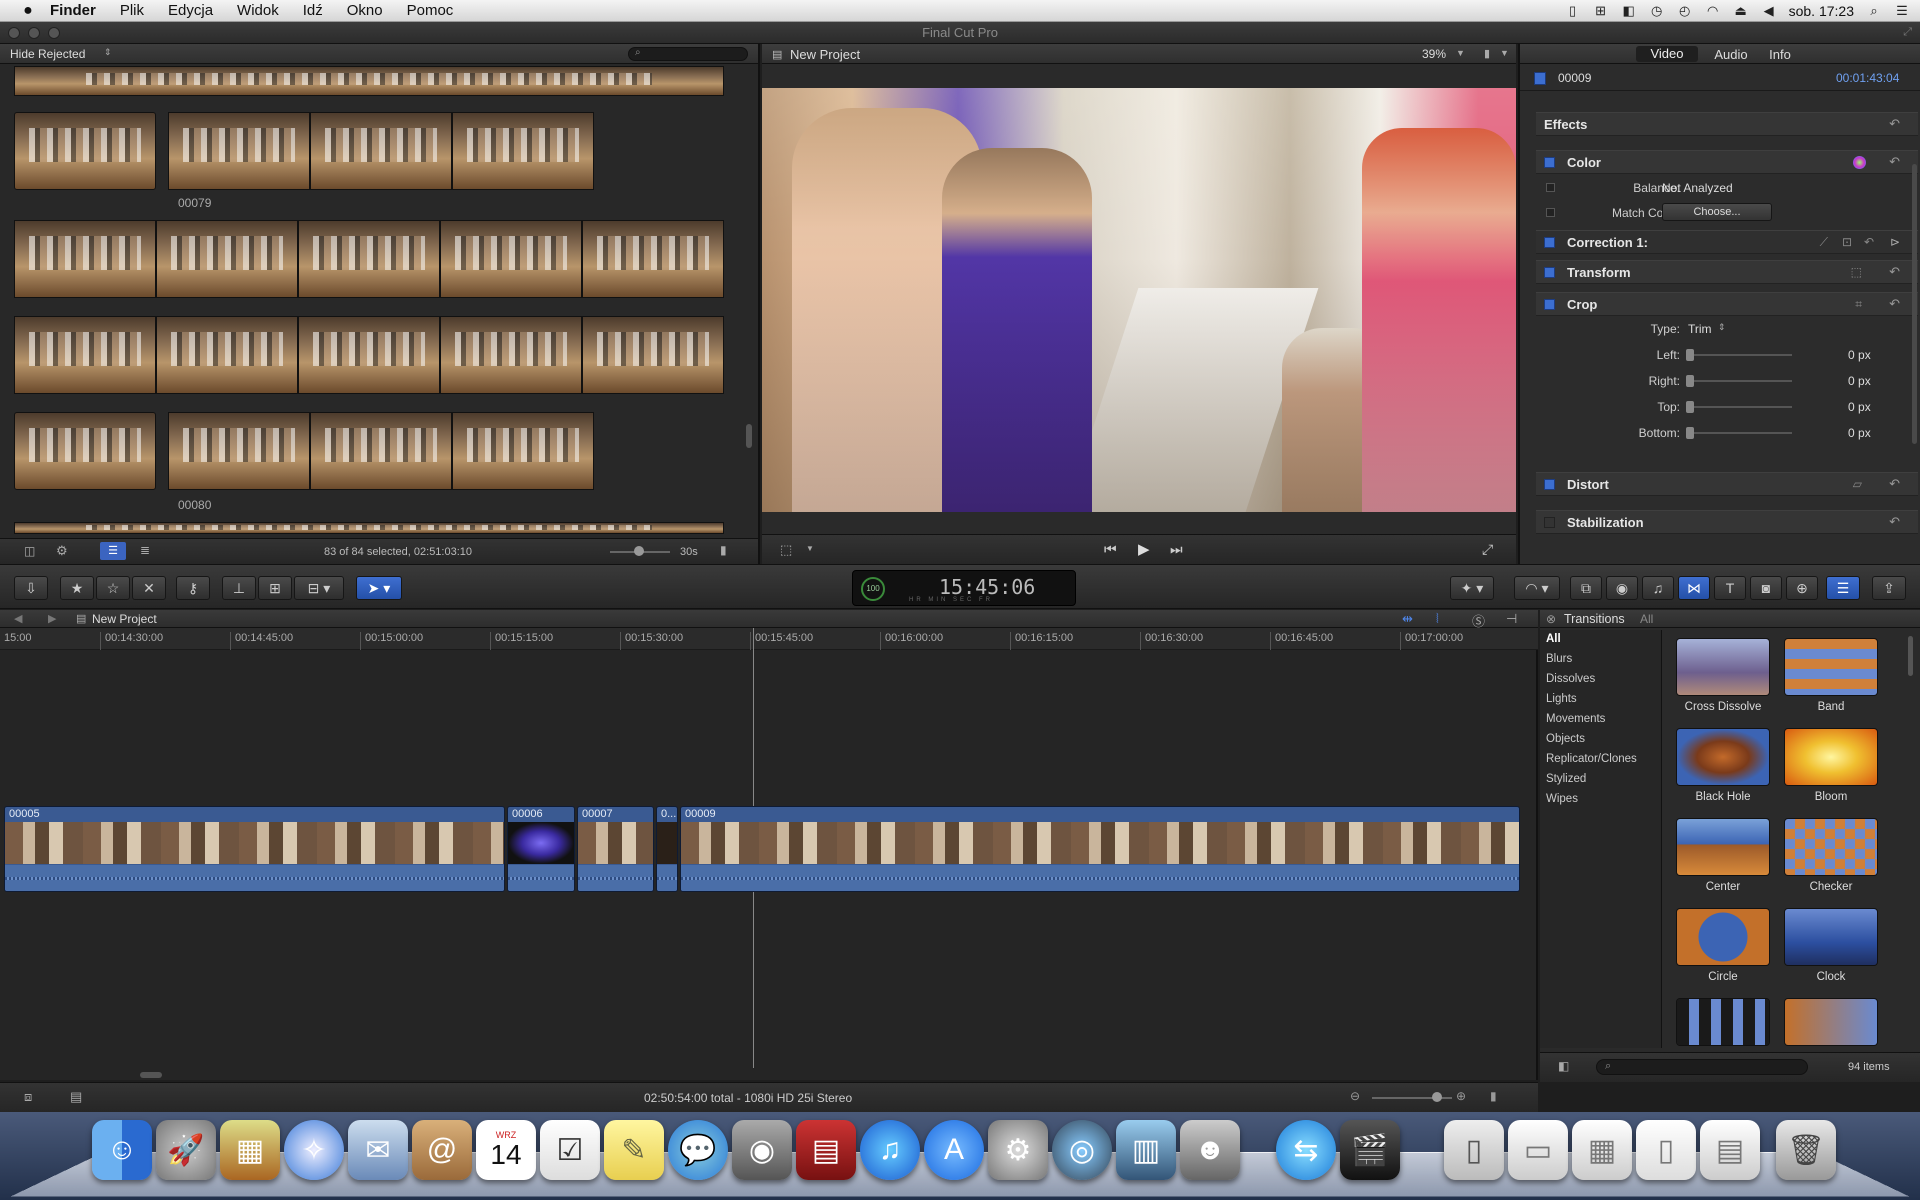 The image size is (1920, 1200). Describe the element at coordinates (873, 589) in the screenshot. I see `background-tasks-indicator: 100` at that location.